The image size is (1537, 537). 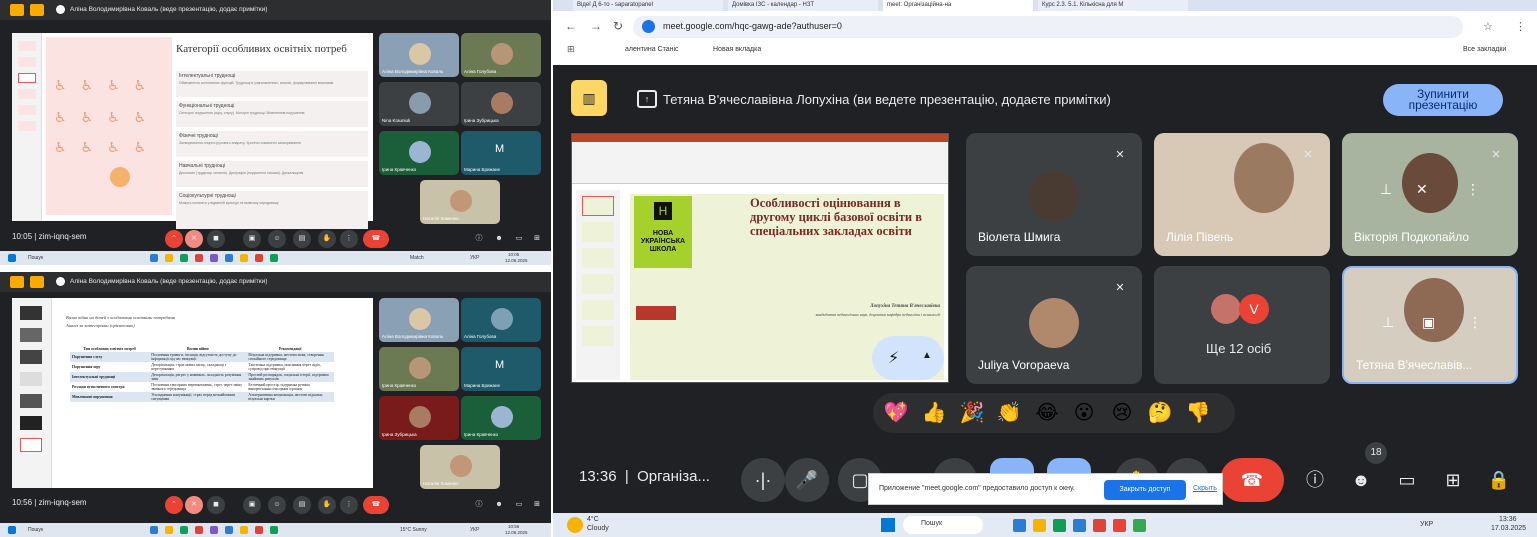 What do you see at coordinates (1198, 412) in the screenshot?
I see `reaction-thumbs-down: 👎` at bounding box center [1198, 412].